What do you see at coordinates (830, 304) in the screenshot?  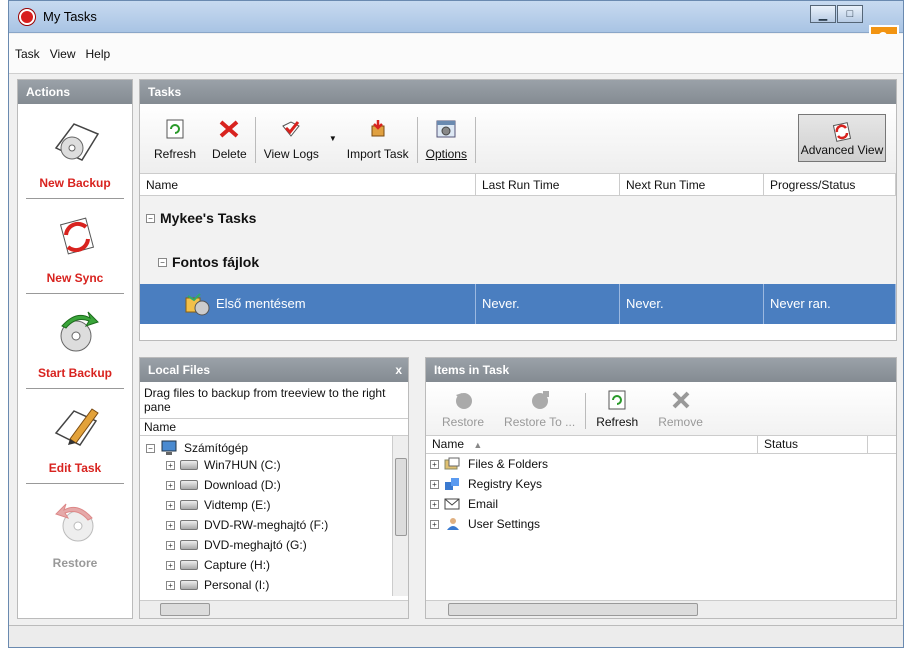 I see `task-status: Never ran.` at bounding box center [830, 304].